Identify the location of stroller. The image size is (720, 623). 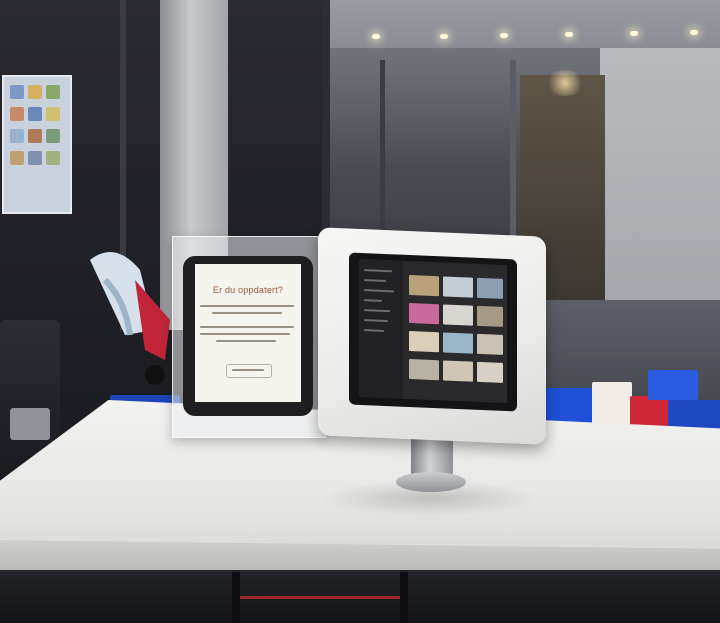
(130, 318).